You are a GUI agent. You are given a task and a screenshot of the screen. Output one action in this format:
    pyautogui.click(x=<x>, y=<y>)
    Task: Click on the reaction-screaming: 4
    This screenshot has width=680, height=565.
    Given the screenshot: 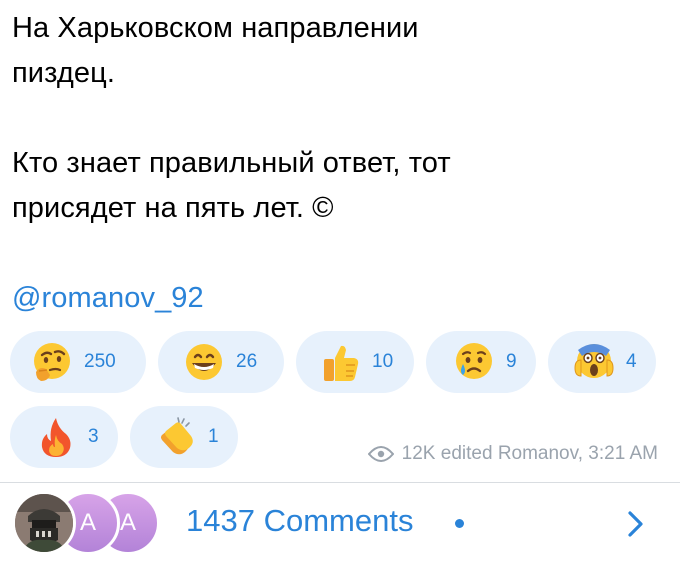 What is the action you would take?
    pyautogui.click(x=602, y=362)
    